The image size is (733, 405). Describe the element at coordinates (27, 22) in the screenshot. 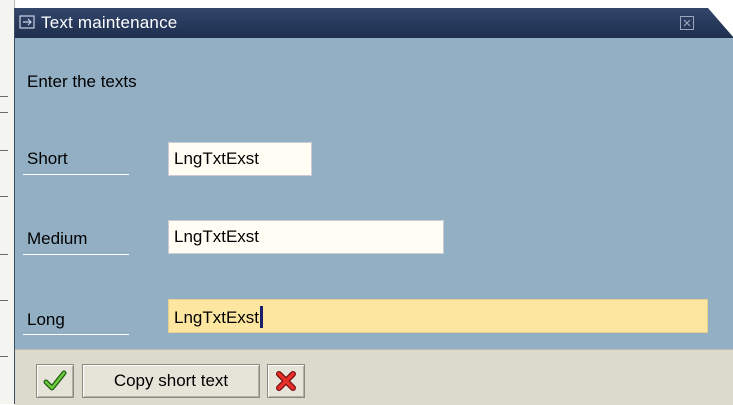

I see `dialog-icon` at that location.